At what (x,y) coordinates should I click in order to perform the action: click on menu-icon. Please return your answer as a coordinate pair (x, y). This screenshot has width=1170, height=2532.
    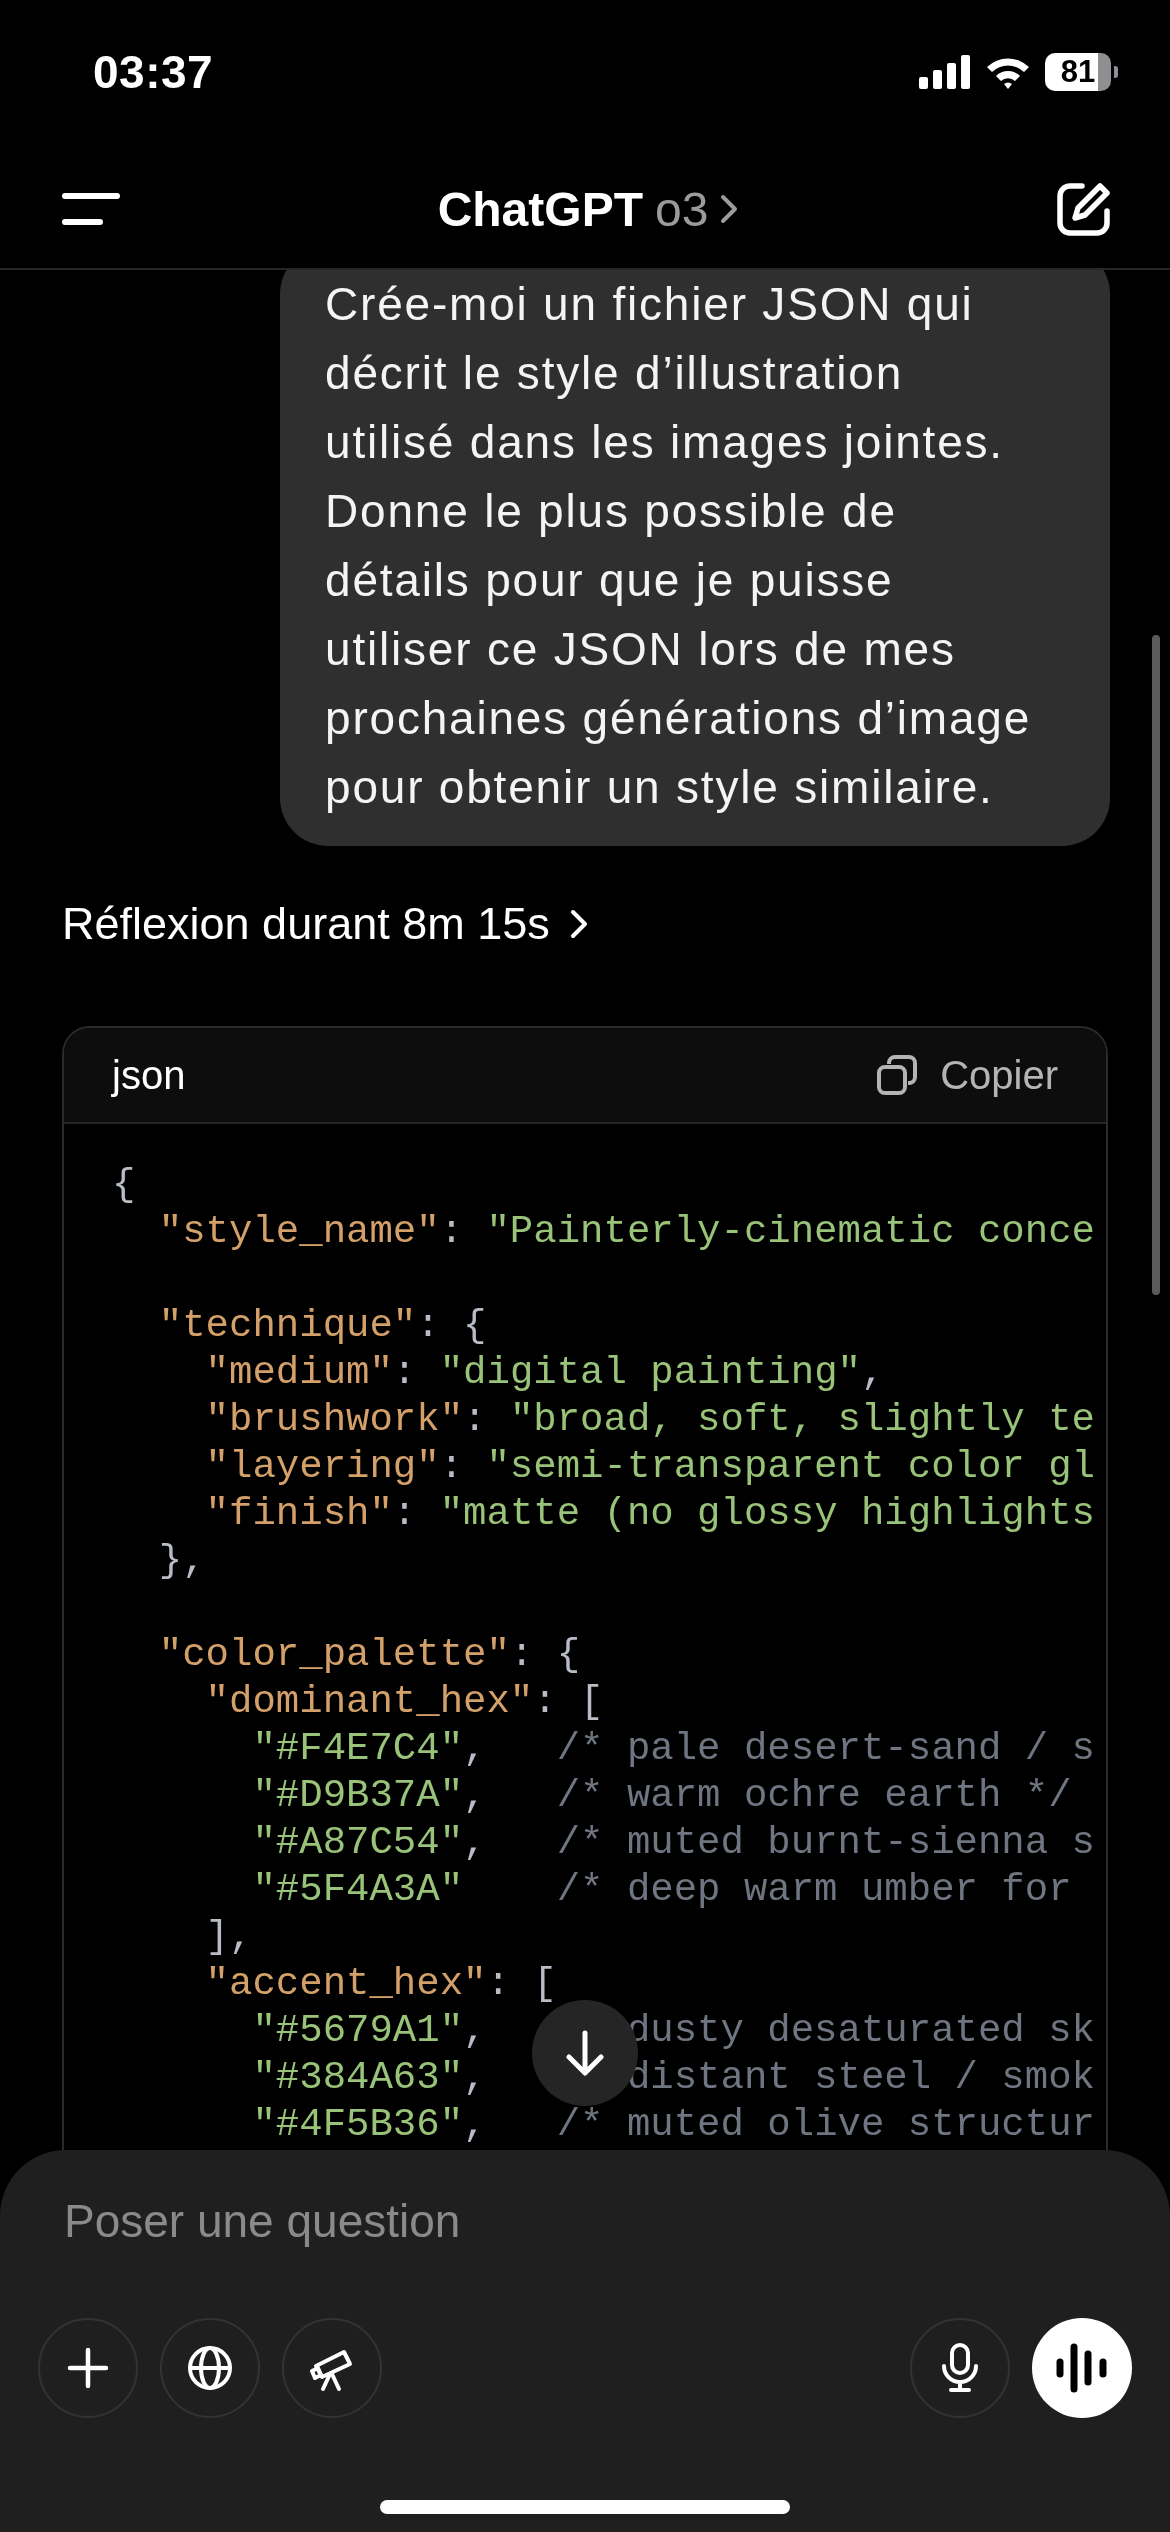
    Looking at the image, I should click on (91, 209).